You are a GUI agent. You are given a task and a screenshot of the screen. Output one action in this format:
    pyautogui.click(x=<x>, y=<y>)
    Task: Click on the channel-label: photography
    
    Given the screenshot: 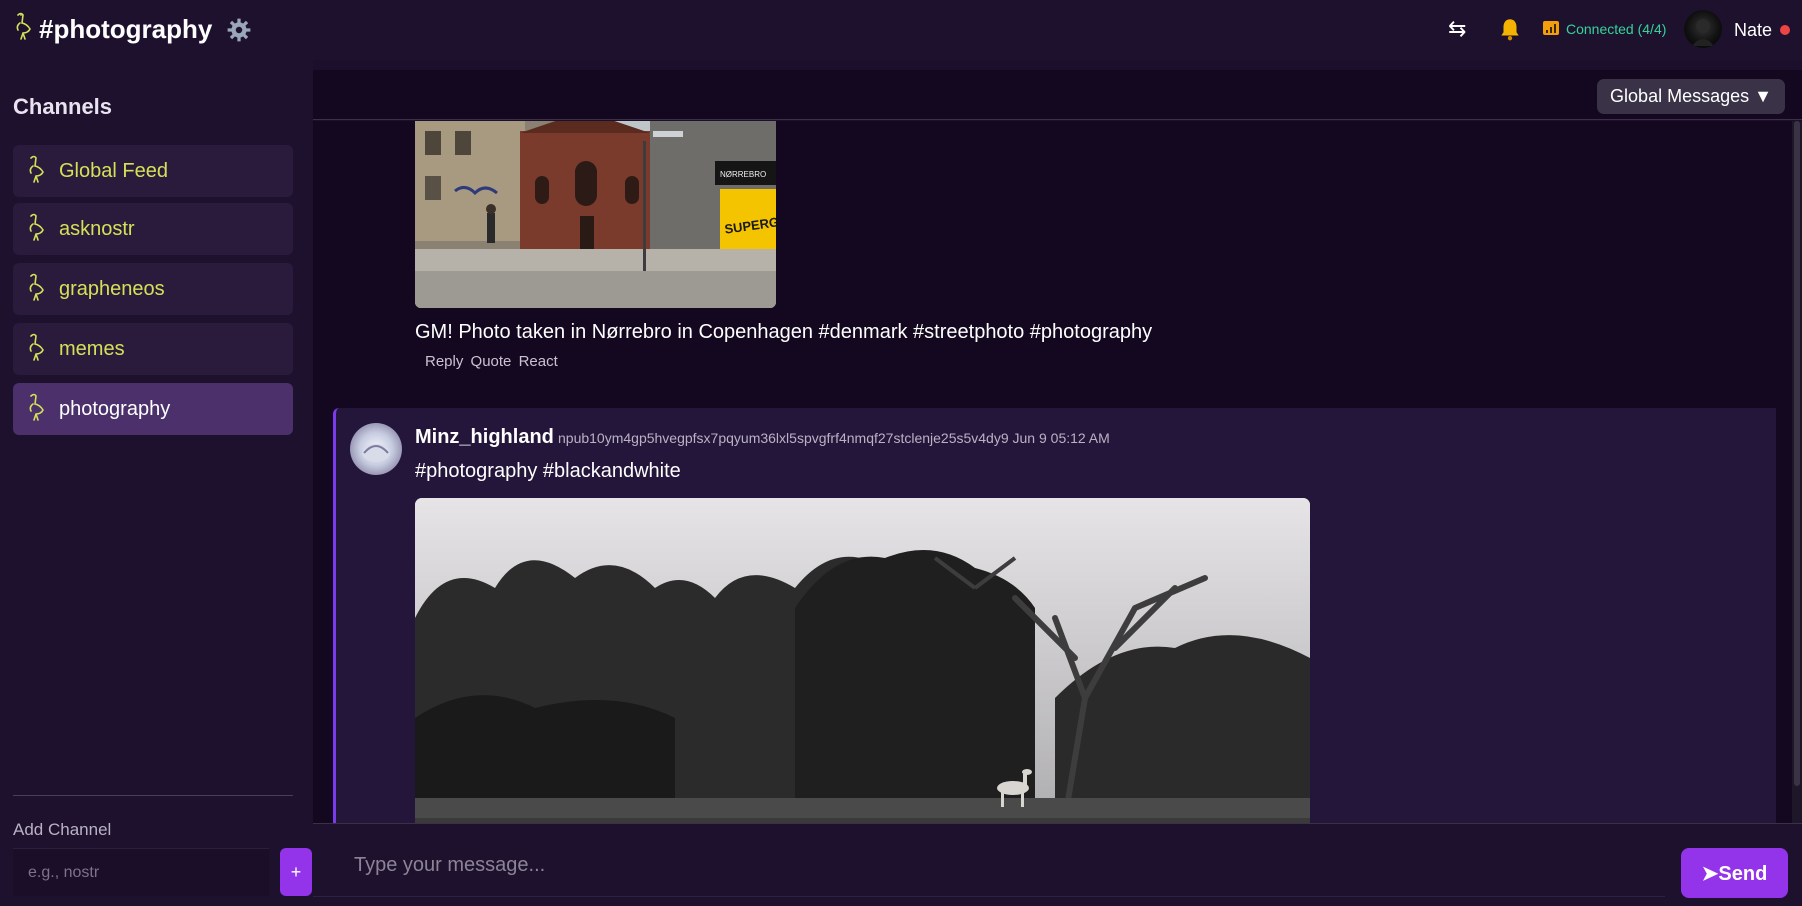 What is the action you would take?
    pyautogui.click(x=115, y=409)
    